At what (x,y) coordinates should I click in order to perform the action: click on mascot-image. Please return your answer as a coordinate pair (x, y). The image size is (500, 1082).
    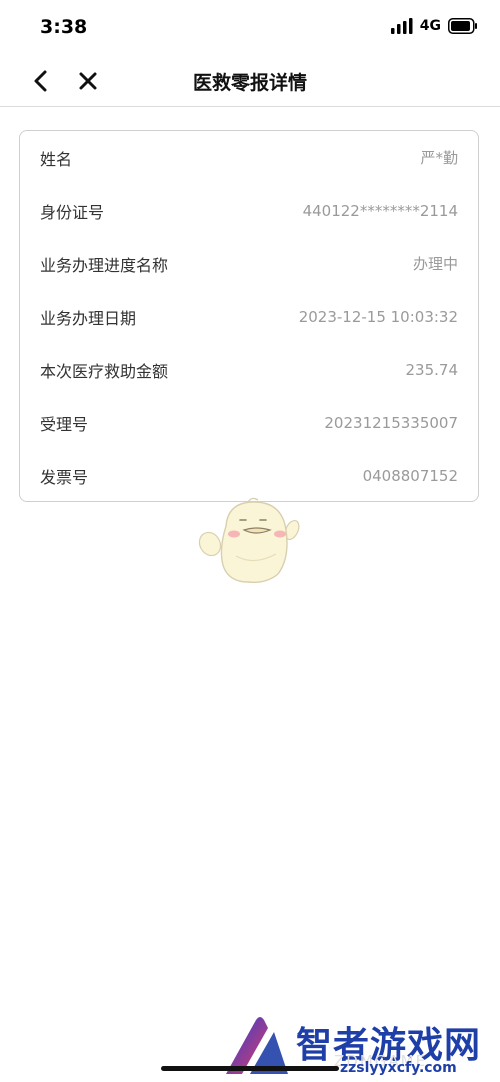
    Looking at the image, I should click on (249, 540).